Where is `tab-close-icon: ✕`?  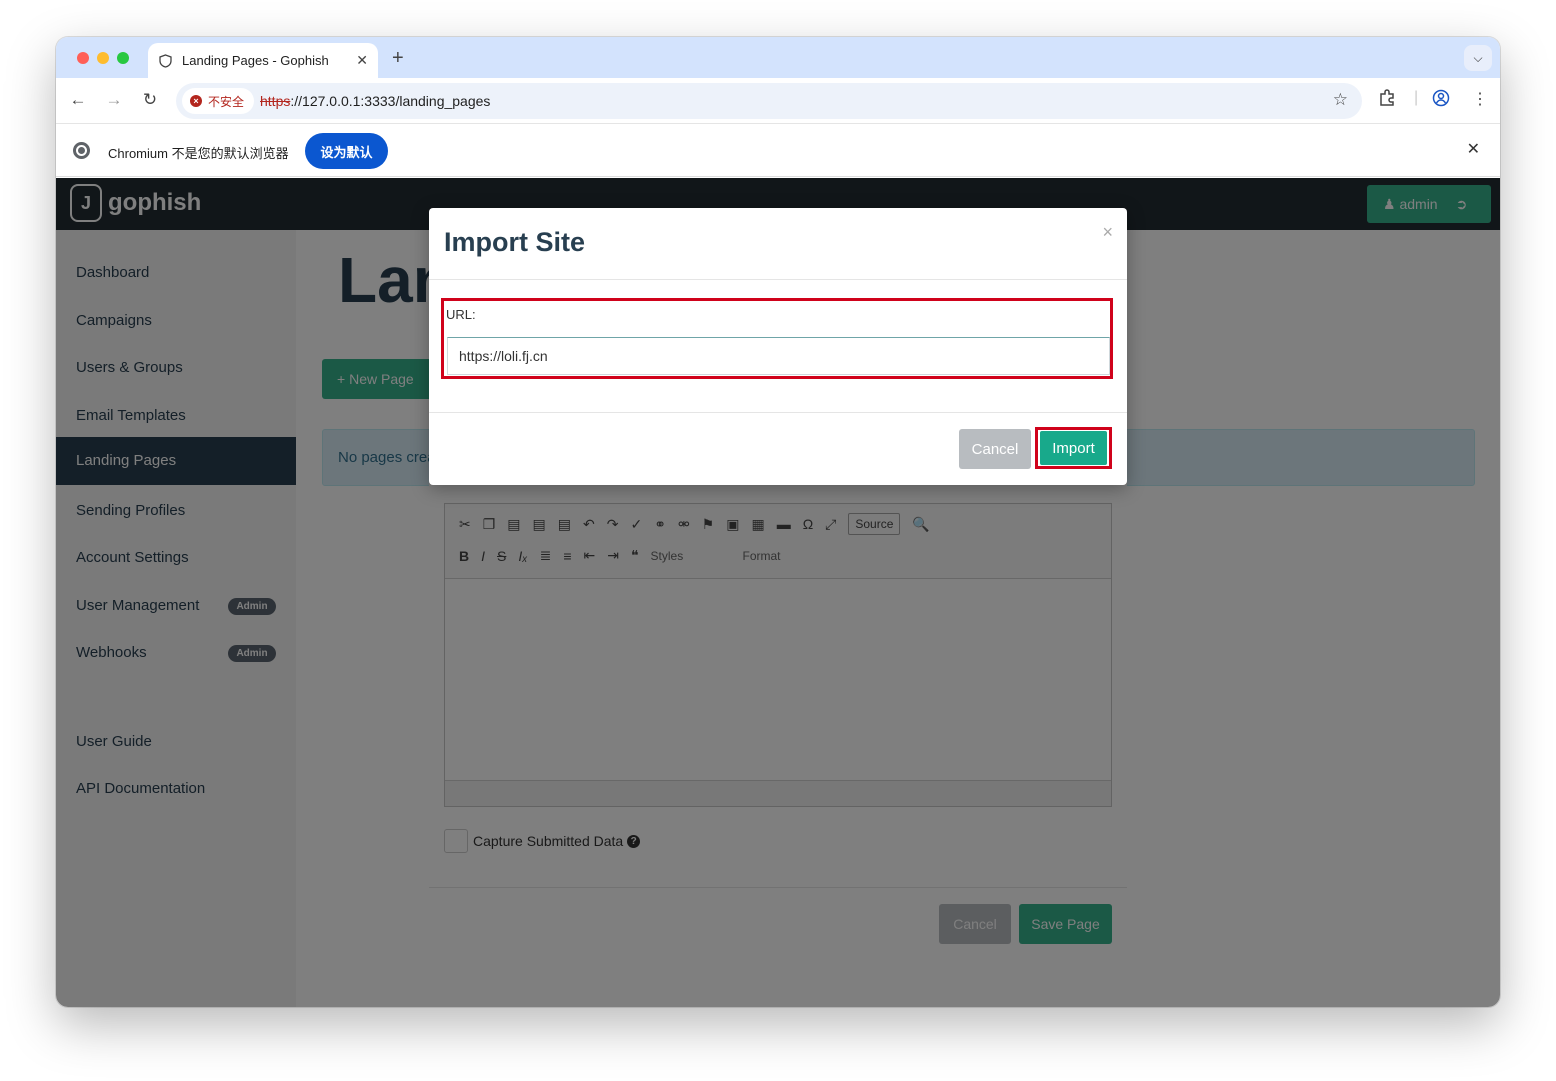 tab-close-icon: ✕ is located at coordinates (362, 60).